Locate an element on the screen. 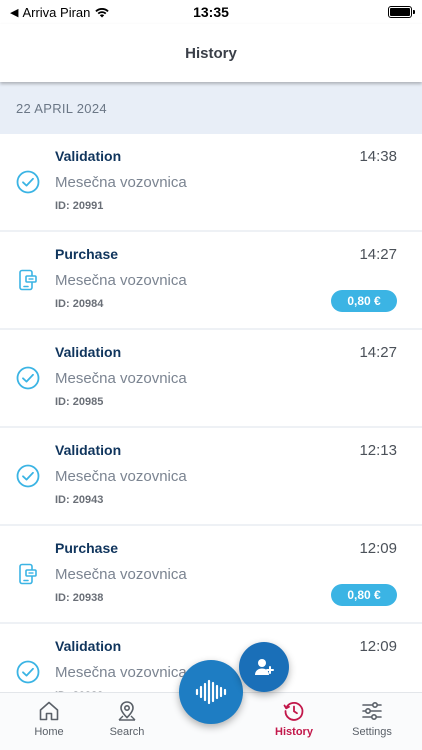 The width and height of the screenshot is (422, 750). date-section-header: 22 APRIL 2024 is located at coordinates (211, 108).